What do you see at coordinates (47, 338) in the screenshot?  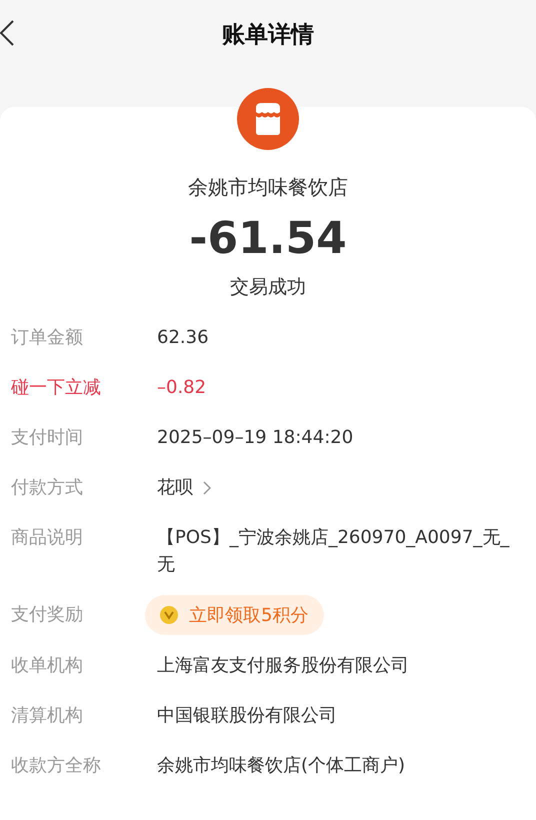 I see `row-label: 订单金额` at bounding box center [47, 338].